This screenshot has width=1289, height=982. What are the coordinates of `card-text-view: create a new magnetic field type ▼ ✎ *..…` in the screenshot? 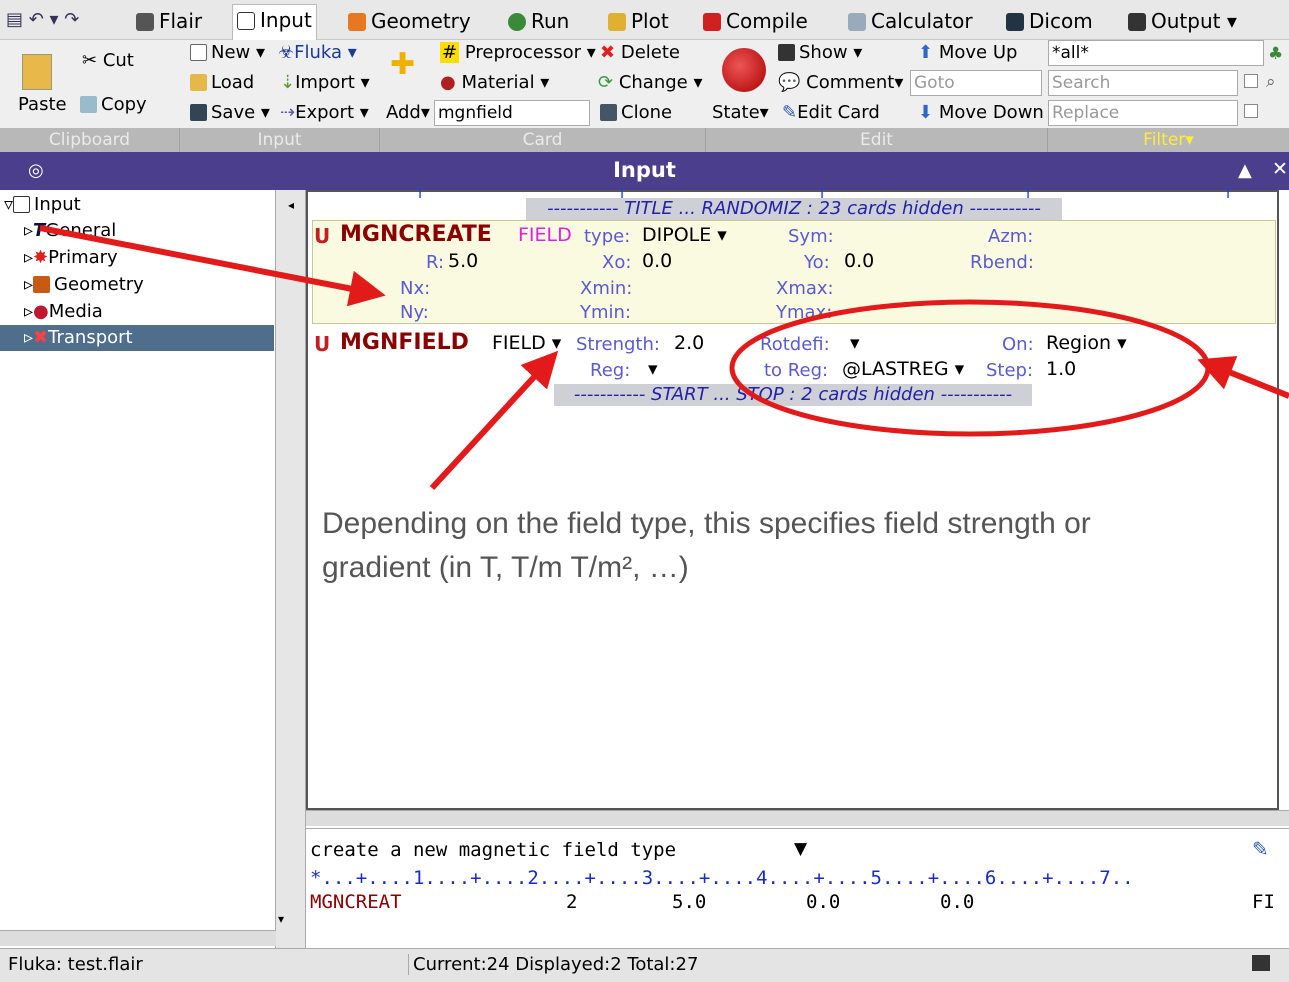 It's located at (797, 887).